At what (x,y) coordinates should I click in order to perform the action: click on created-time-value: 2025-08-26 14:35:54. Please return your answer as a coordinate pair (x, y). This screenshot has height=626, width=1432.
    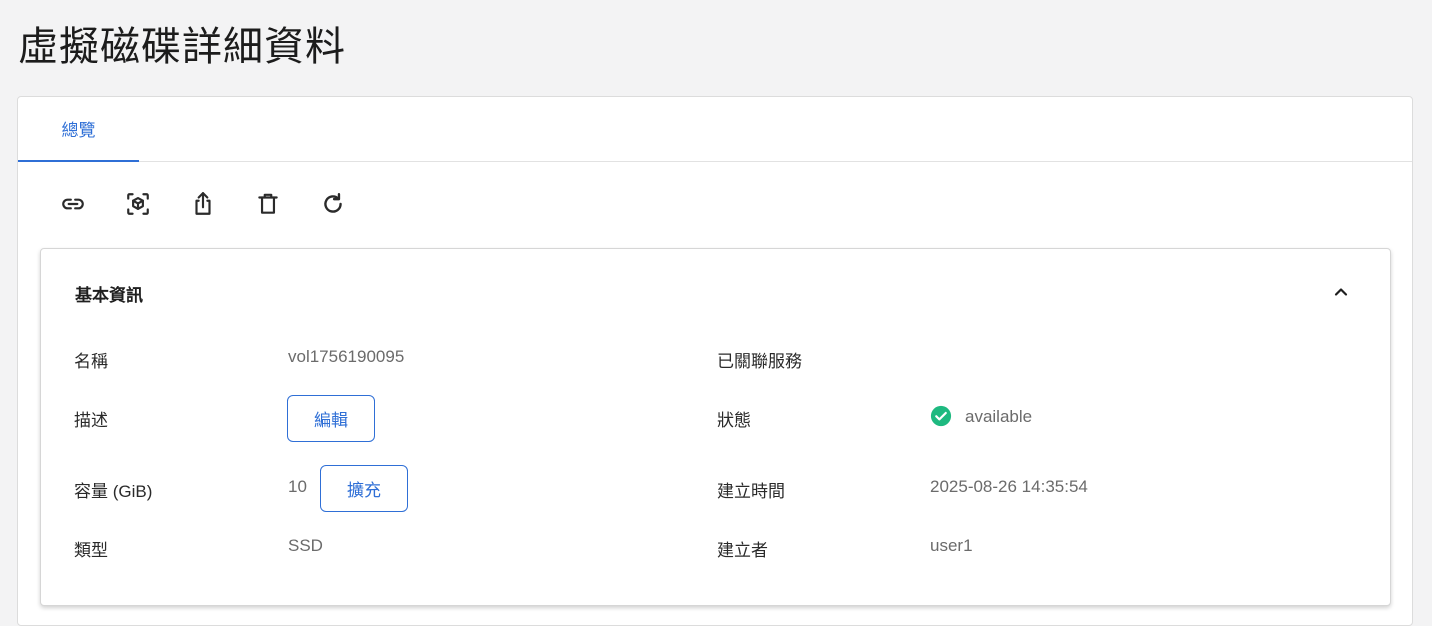
    Looking at the image, I should click on (1009, 486).